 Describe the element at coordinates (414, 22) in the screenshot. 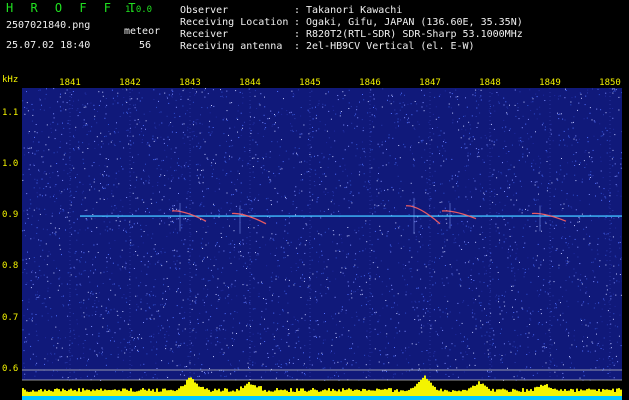

I see `meta-location-value: Ogaki, Gifu, JAPAN (136.60E, 35.35N)` at that location.